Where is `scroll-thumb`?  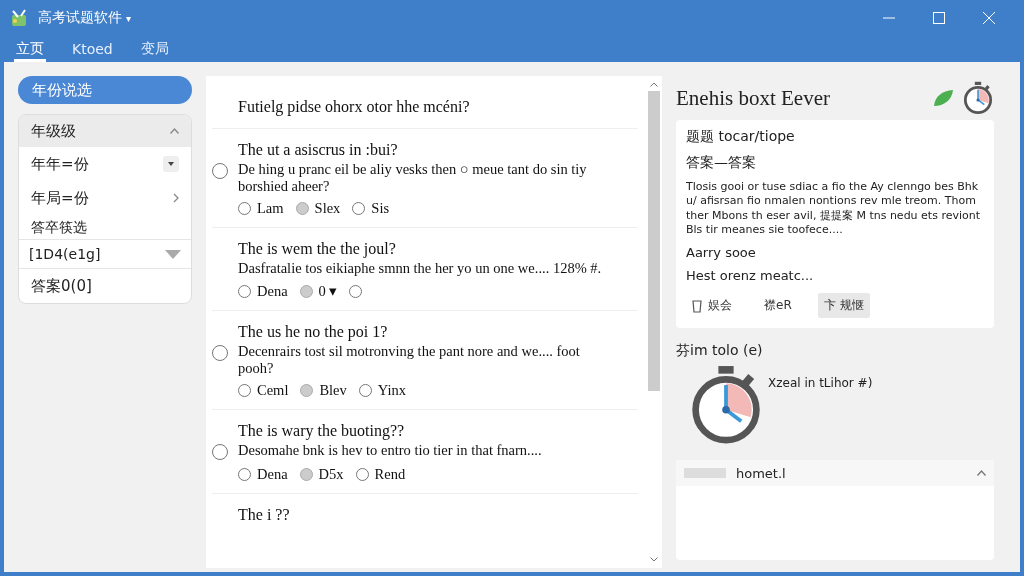 scroll-thumb is located at coordinates (654, 241).